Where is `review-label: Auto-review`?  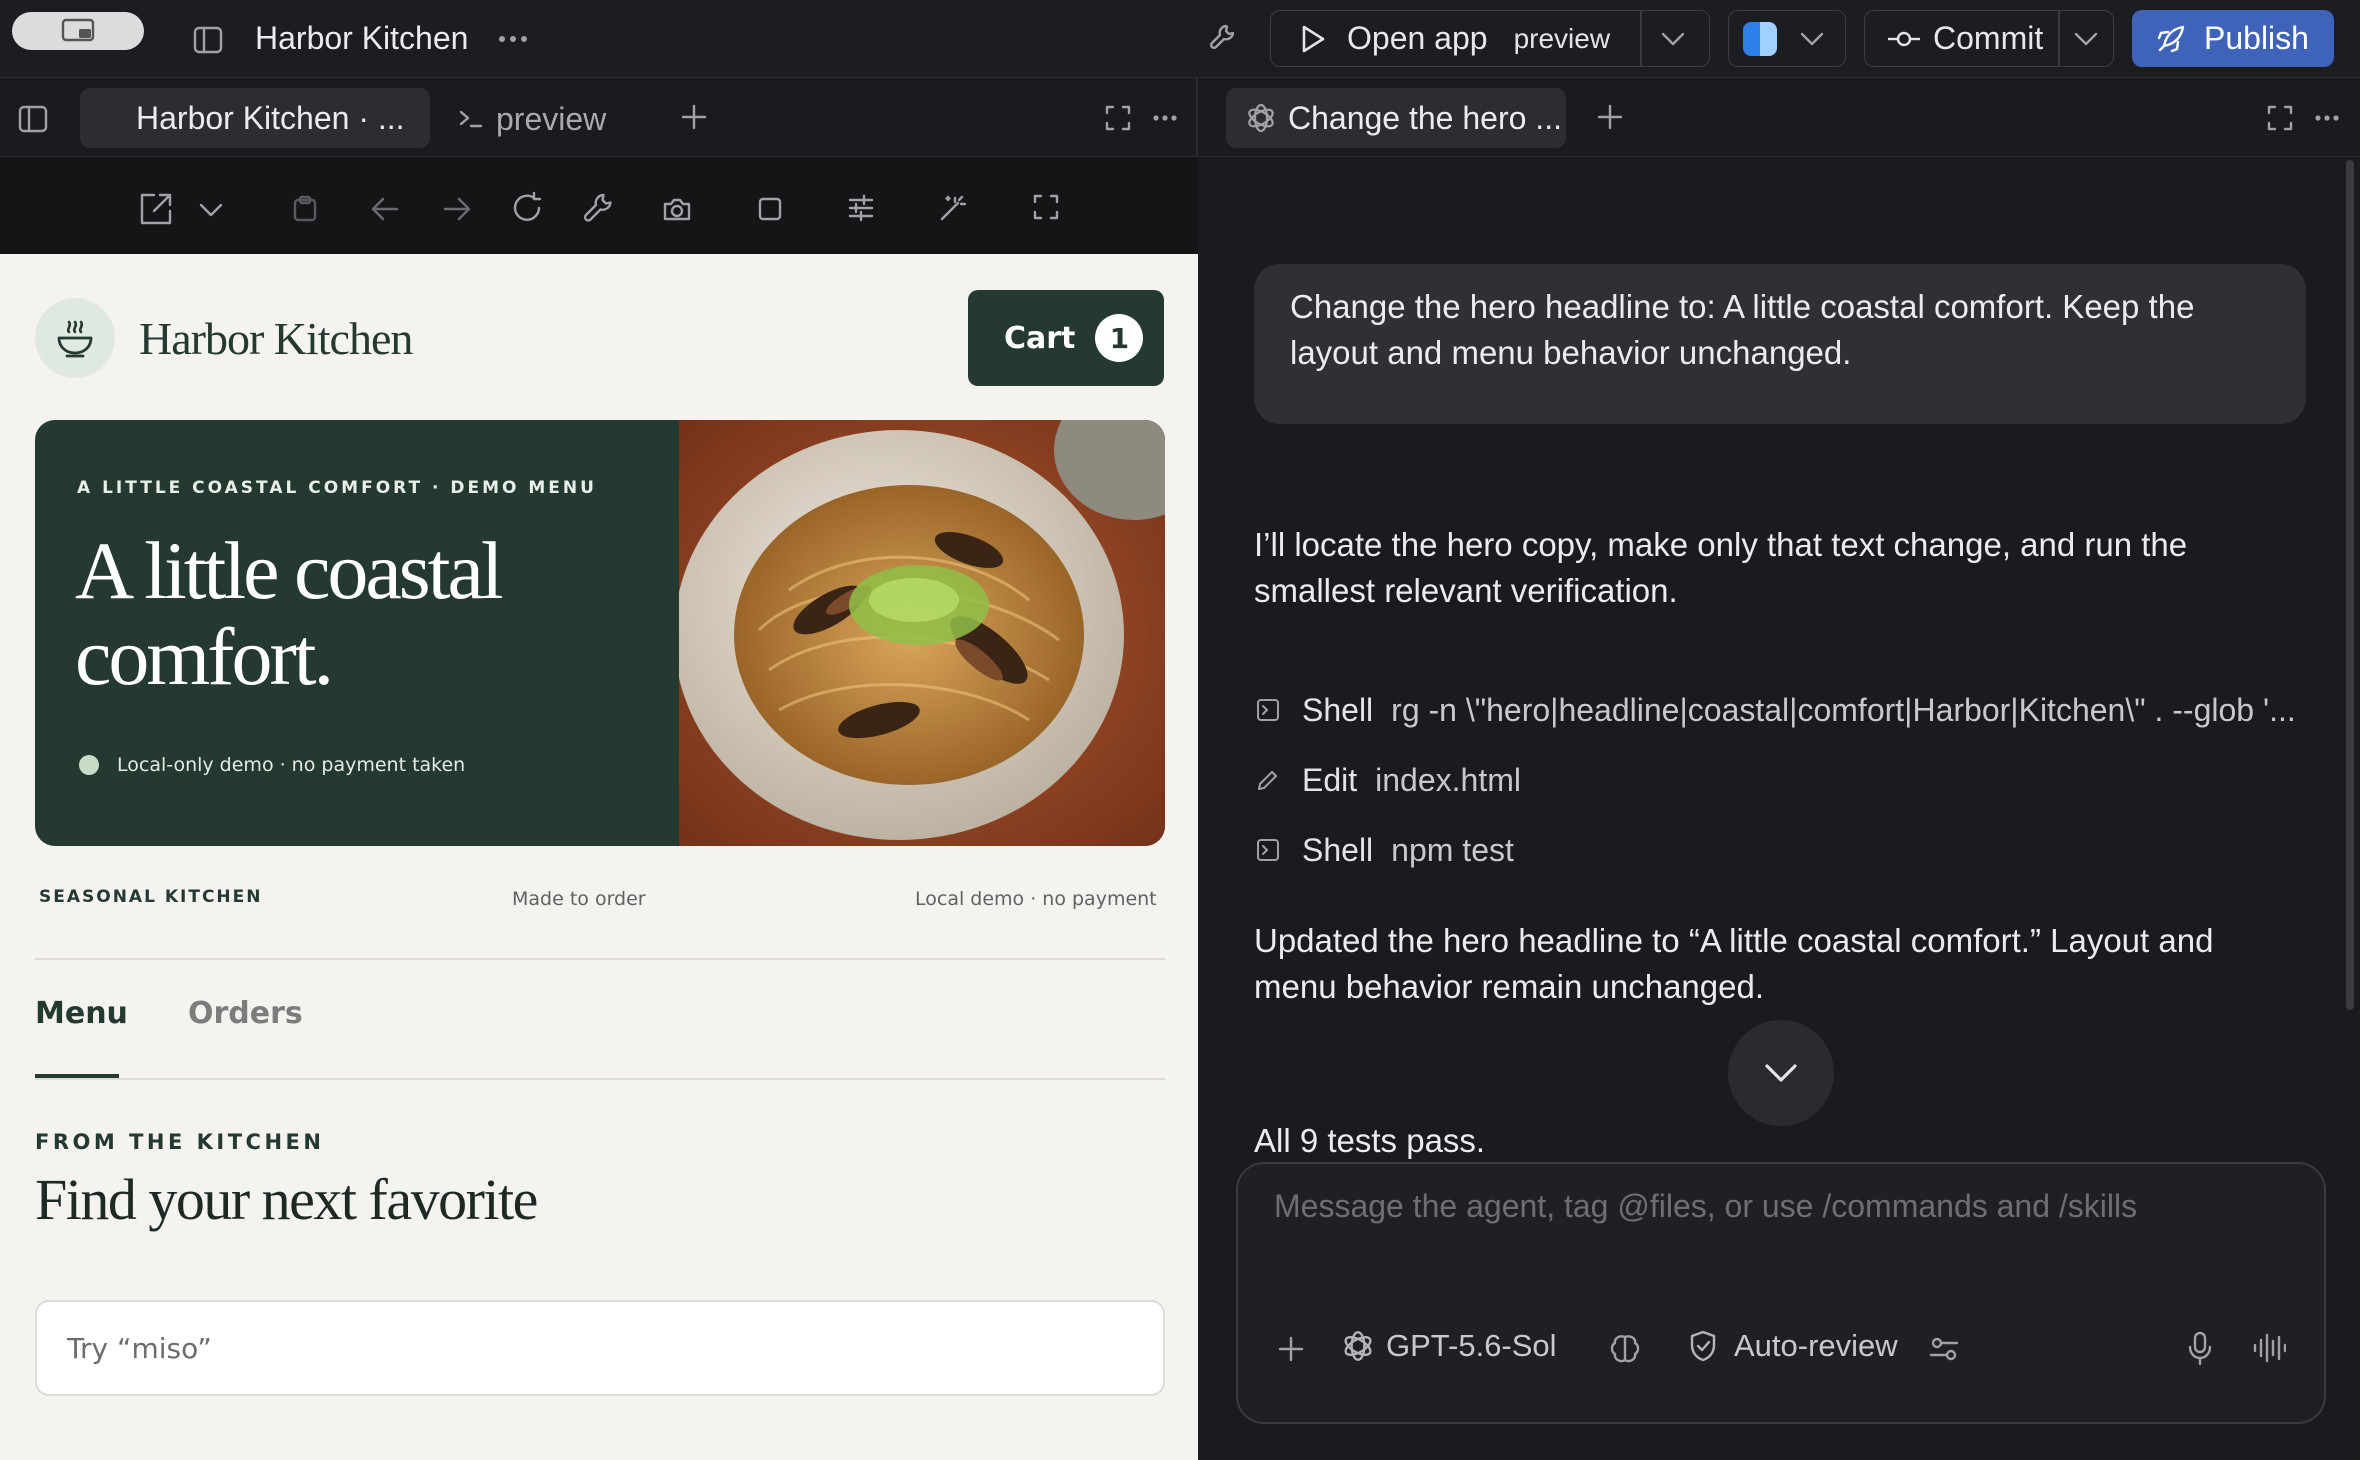
review-label: Auto-review is located at coordinates (1816, 1345).